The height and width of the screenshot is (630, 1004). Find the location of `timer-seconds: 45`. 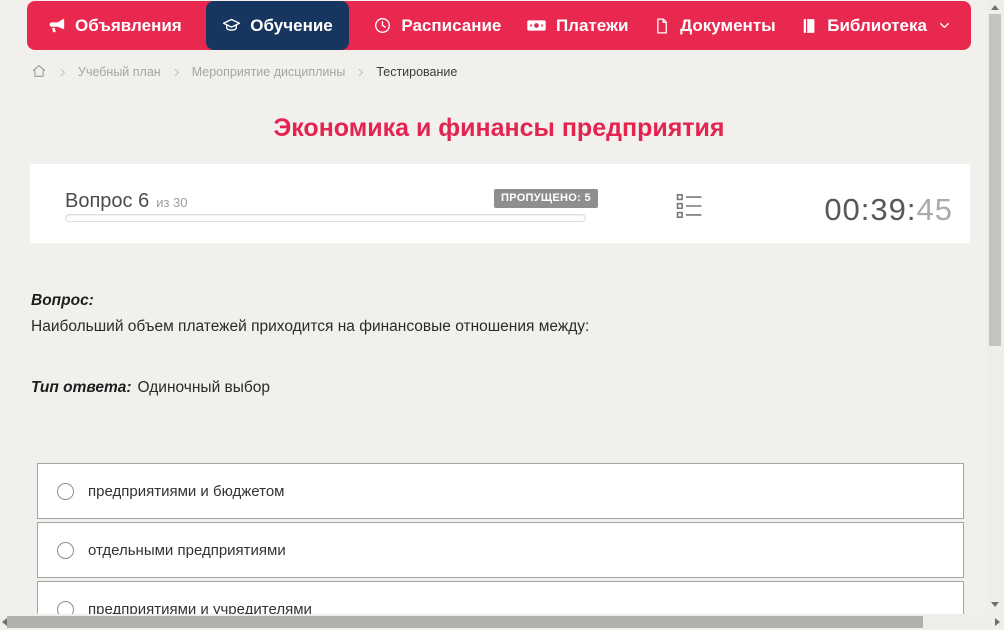

timer-seconds: 45 is located at coordinates (934, 209).